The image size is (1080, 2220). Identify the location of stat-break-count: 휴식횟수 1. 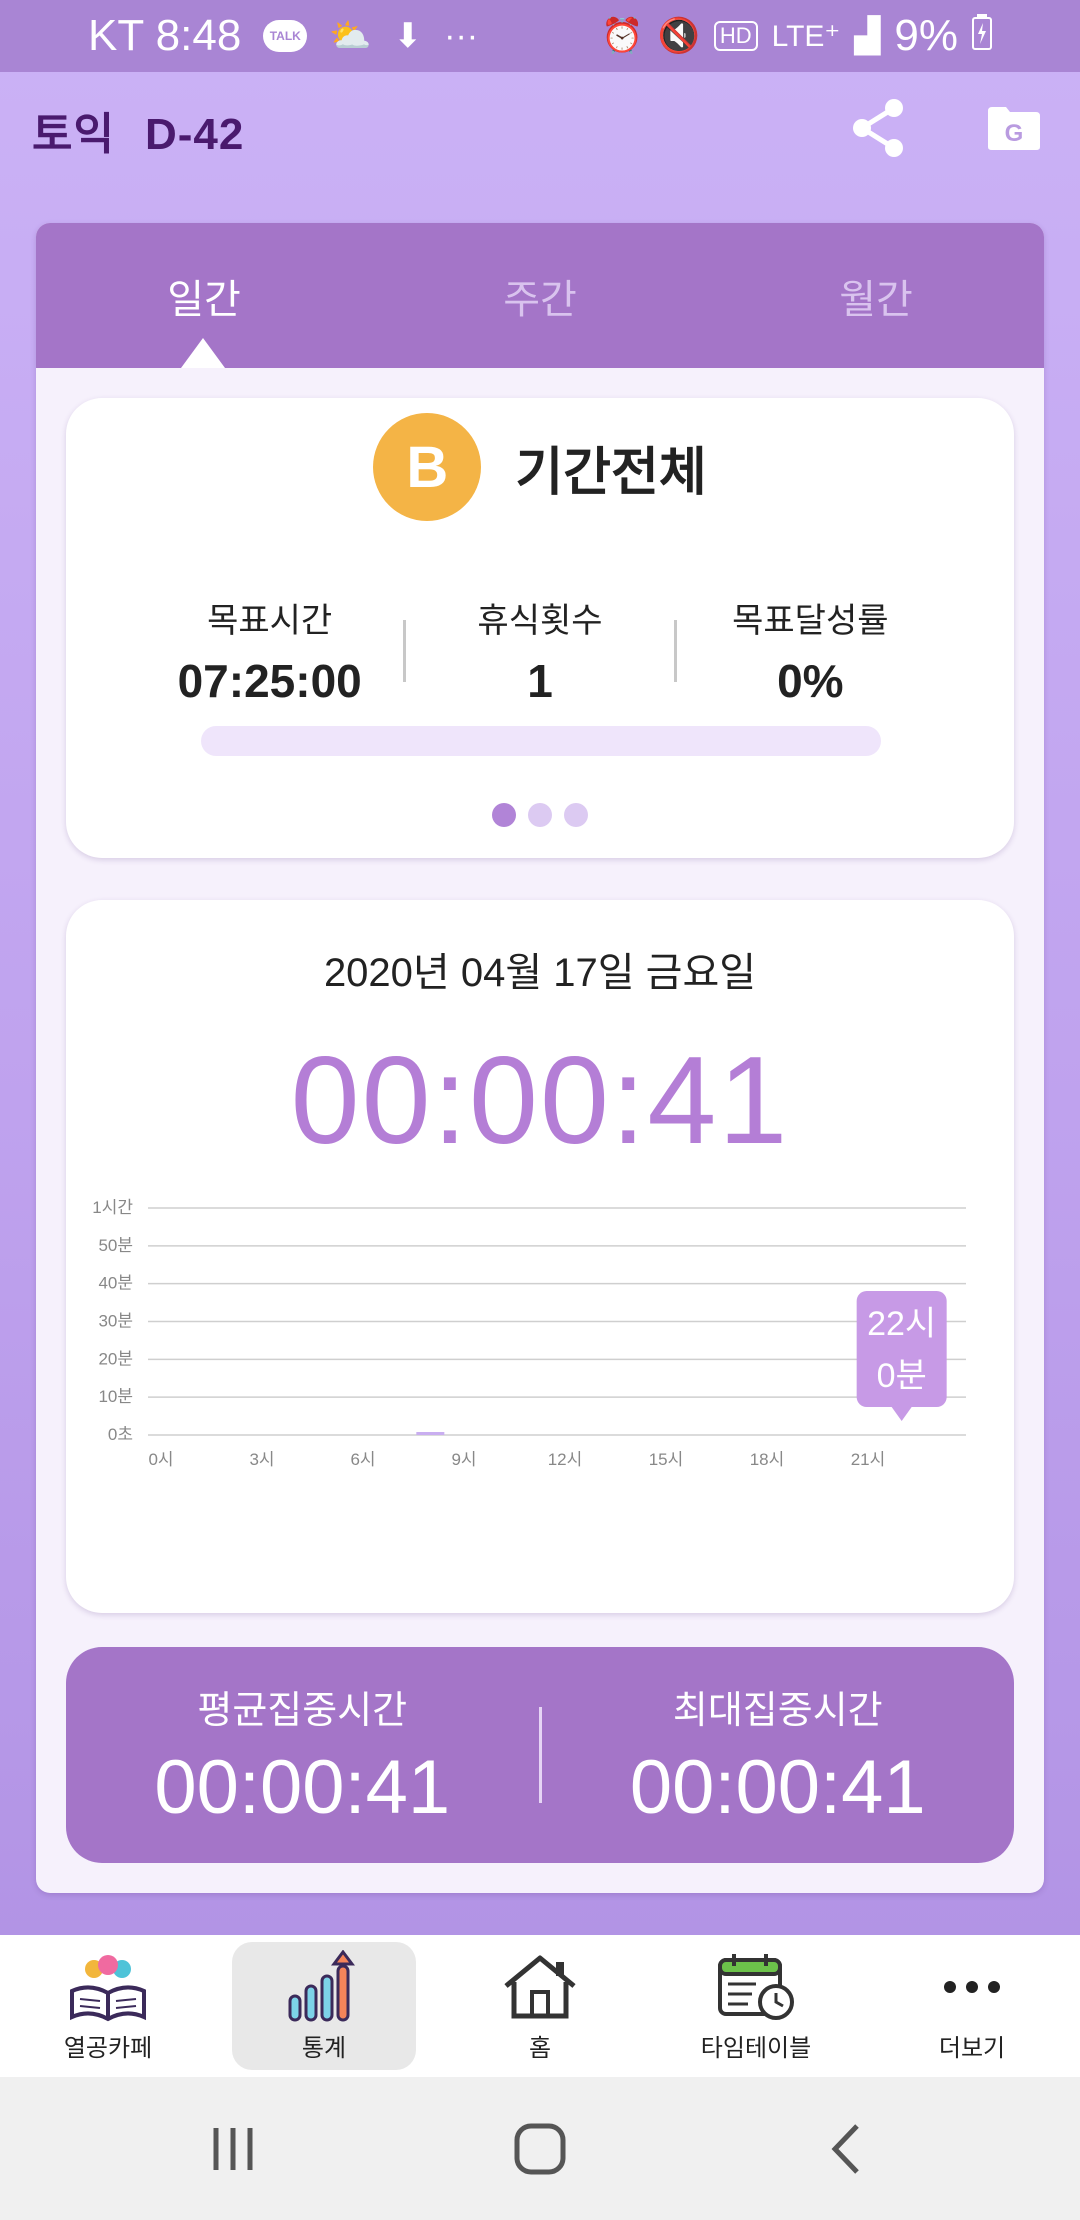
(539, 650).